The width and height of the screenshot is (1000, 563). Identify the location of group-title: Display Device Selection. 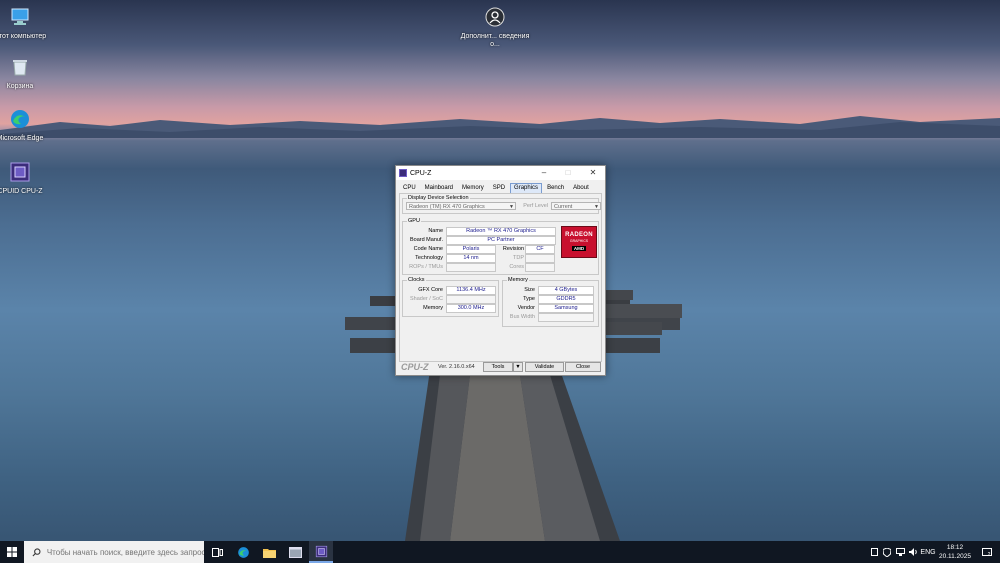
(438, 198).